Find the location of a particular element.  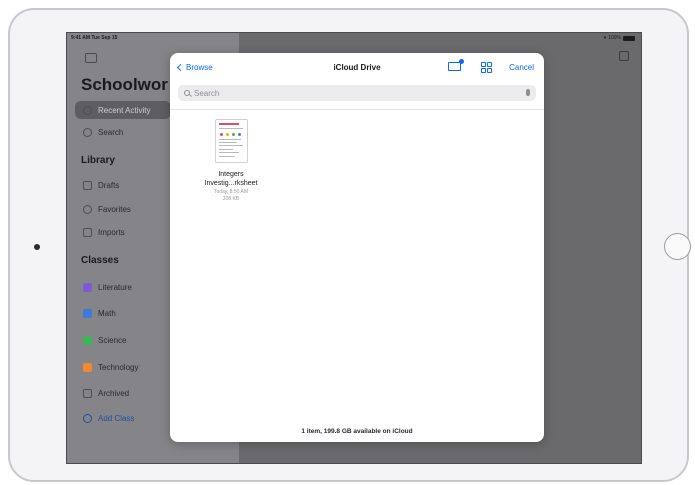

calculator-icon is located at coordinates (87, 313).